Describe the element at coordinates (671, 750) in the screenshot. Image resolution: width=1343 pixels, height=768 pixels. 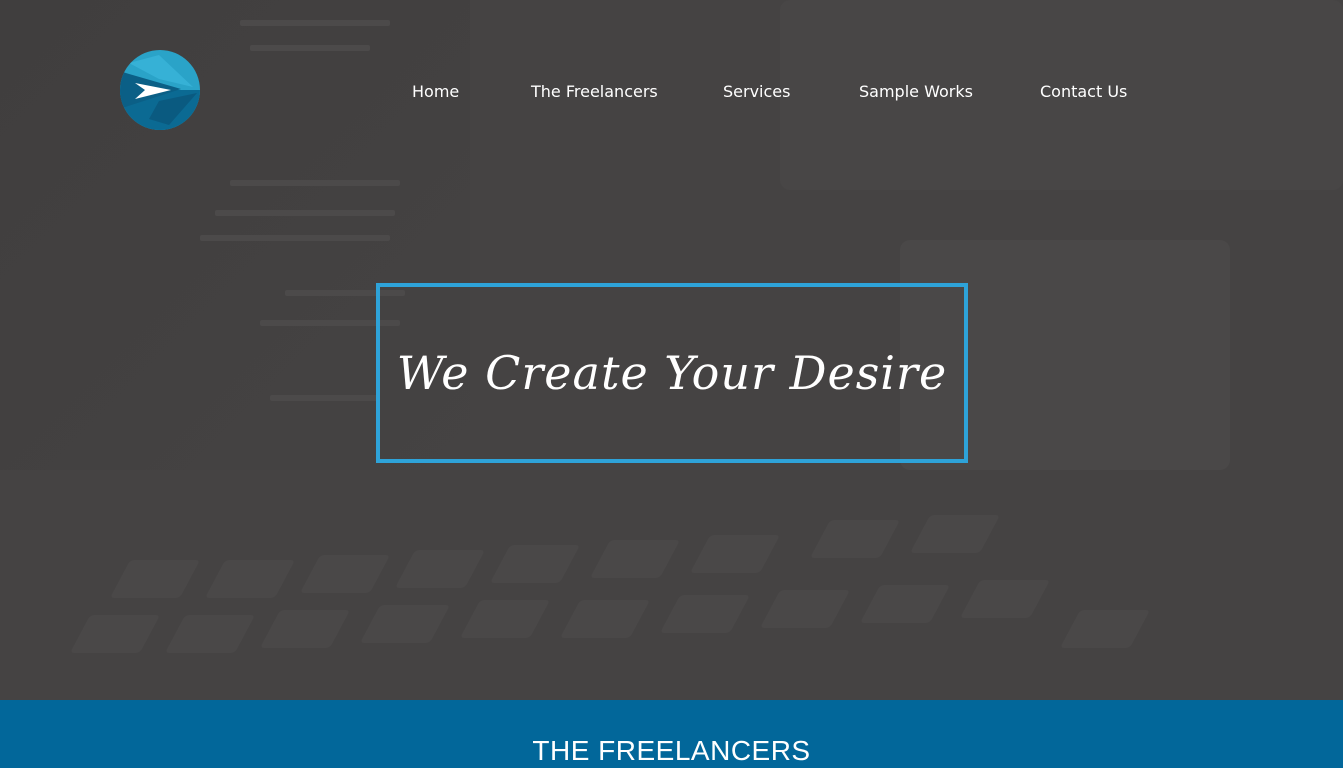
I see `section-title: THE FREELANCERS` at that location.